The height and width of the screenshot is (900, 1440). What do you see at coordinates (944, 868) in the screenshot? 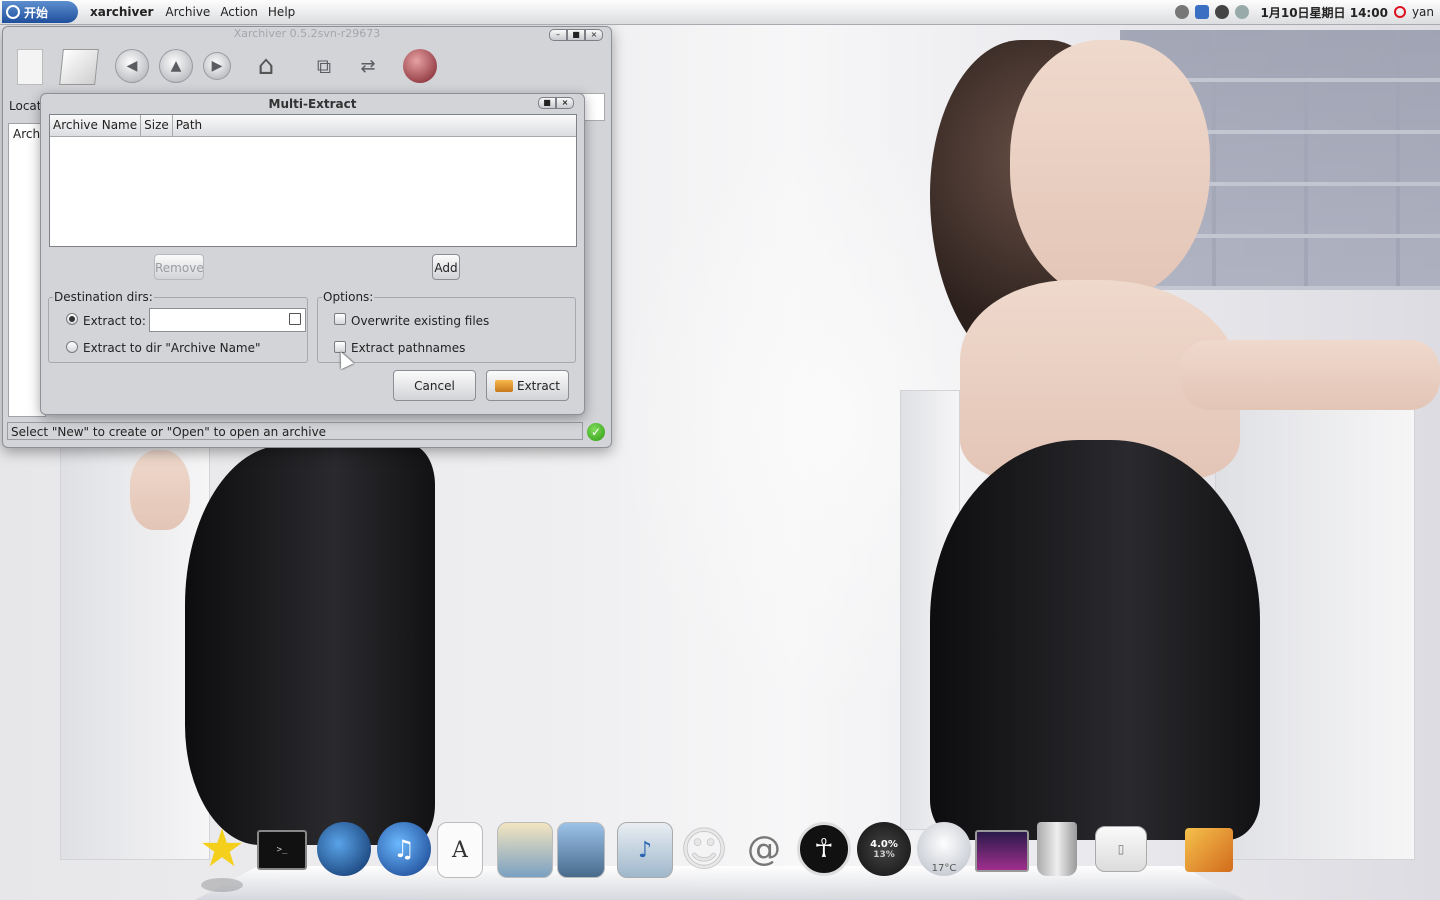
I see `weather-temp: 17°C` at bounding box center [944, 868].